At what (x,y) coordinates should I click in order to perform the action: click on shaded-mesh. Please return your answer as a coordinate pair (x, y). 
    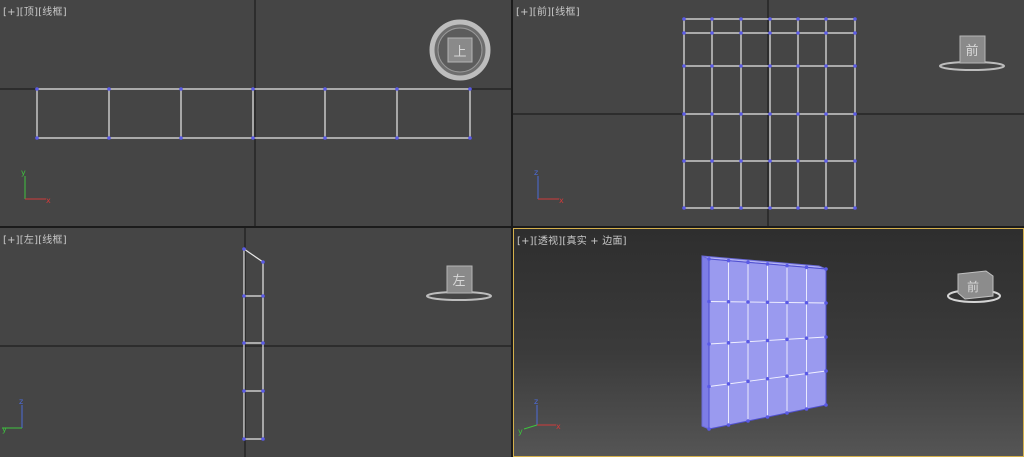
    Looking at the image, I should click on (764, 343).